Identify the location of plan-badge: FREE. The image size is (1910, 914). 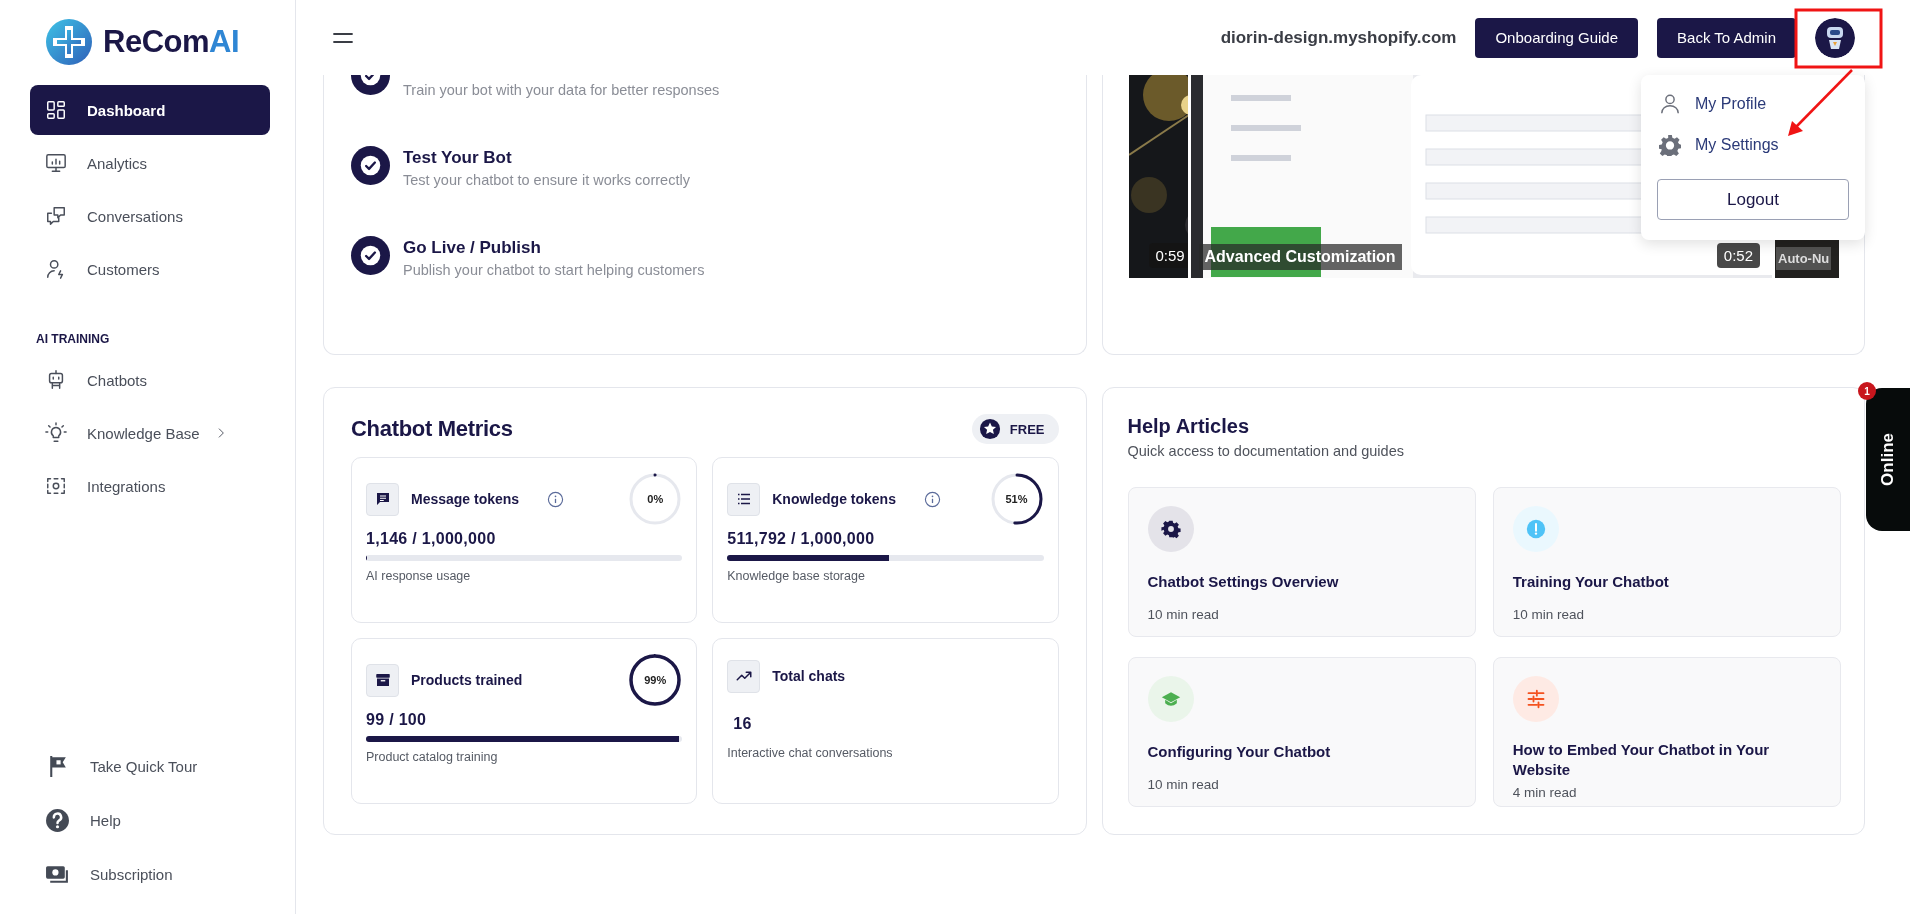
(1015, 429).